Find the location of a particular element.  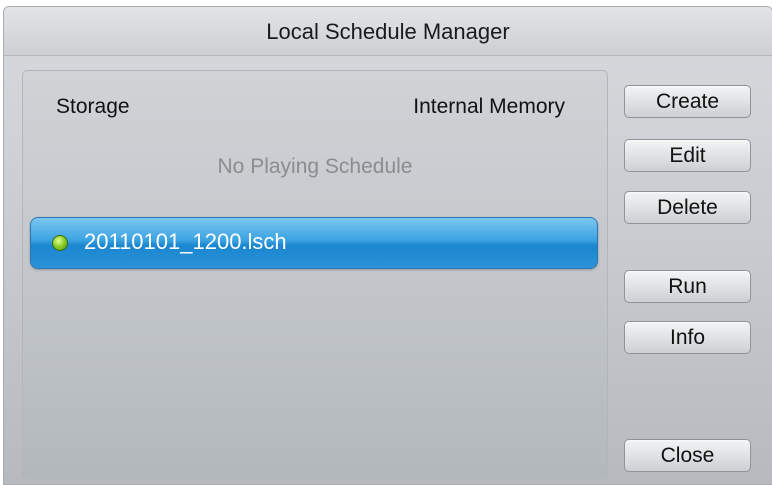

run-button: Run is located at coordinates (687, 286).